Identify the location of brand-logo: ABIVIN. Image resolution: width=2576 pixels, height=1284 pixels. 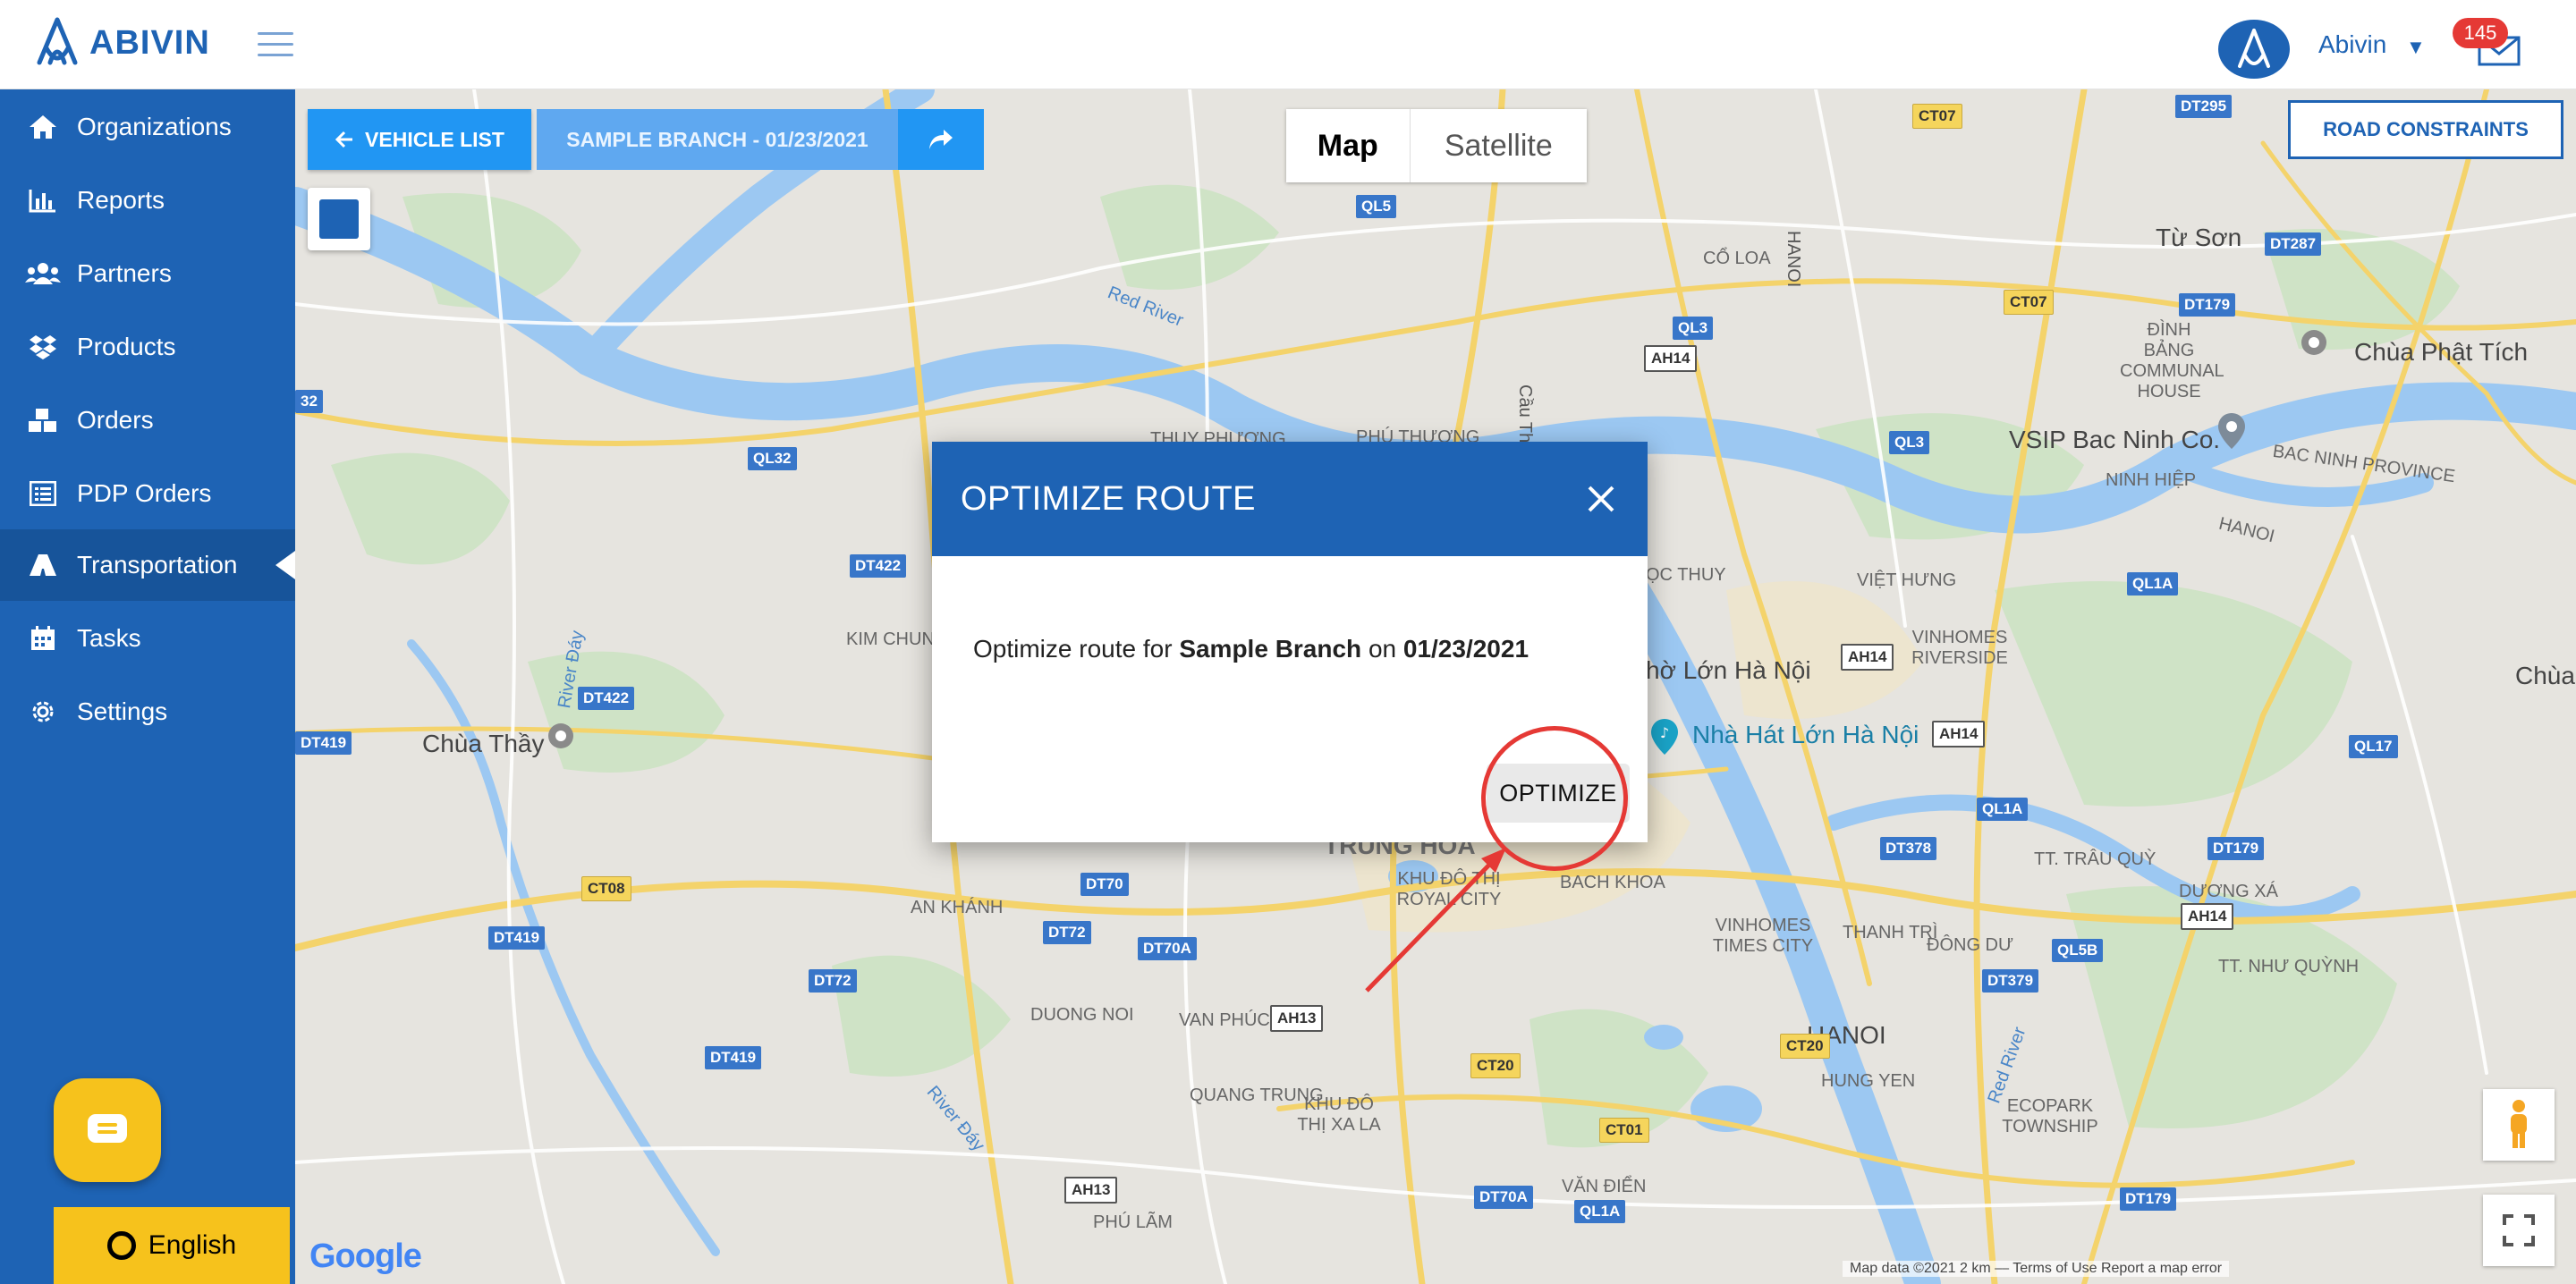
(122, 43).